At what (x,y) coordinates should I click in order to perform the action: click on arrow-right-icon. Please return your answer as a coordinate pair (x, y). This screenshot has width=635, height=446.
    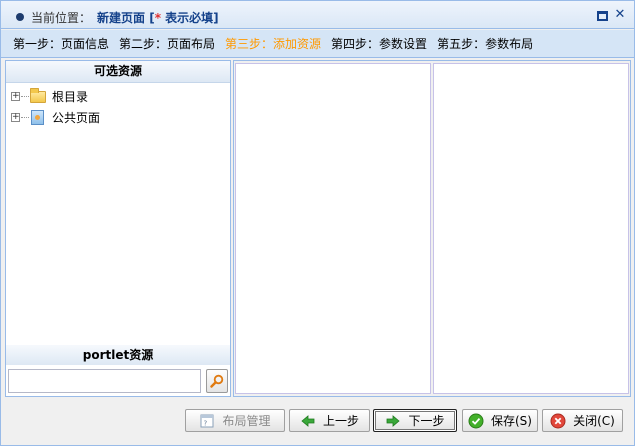
    Looking at the image, I should click on (393, 421).